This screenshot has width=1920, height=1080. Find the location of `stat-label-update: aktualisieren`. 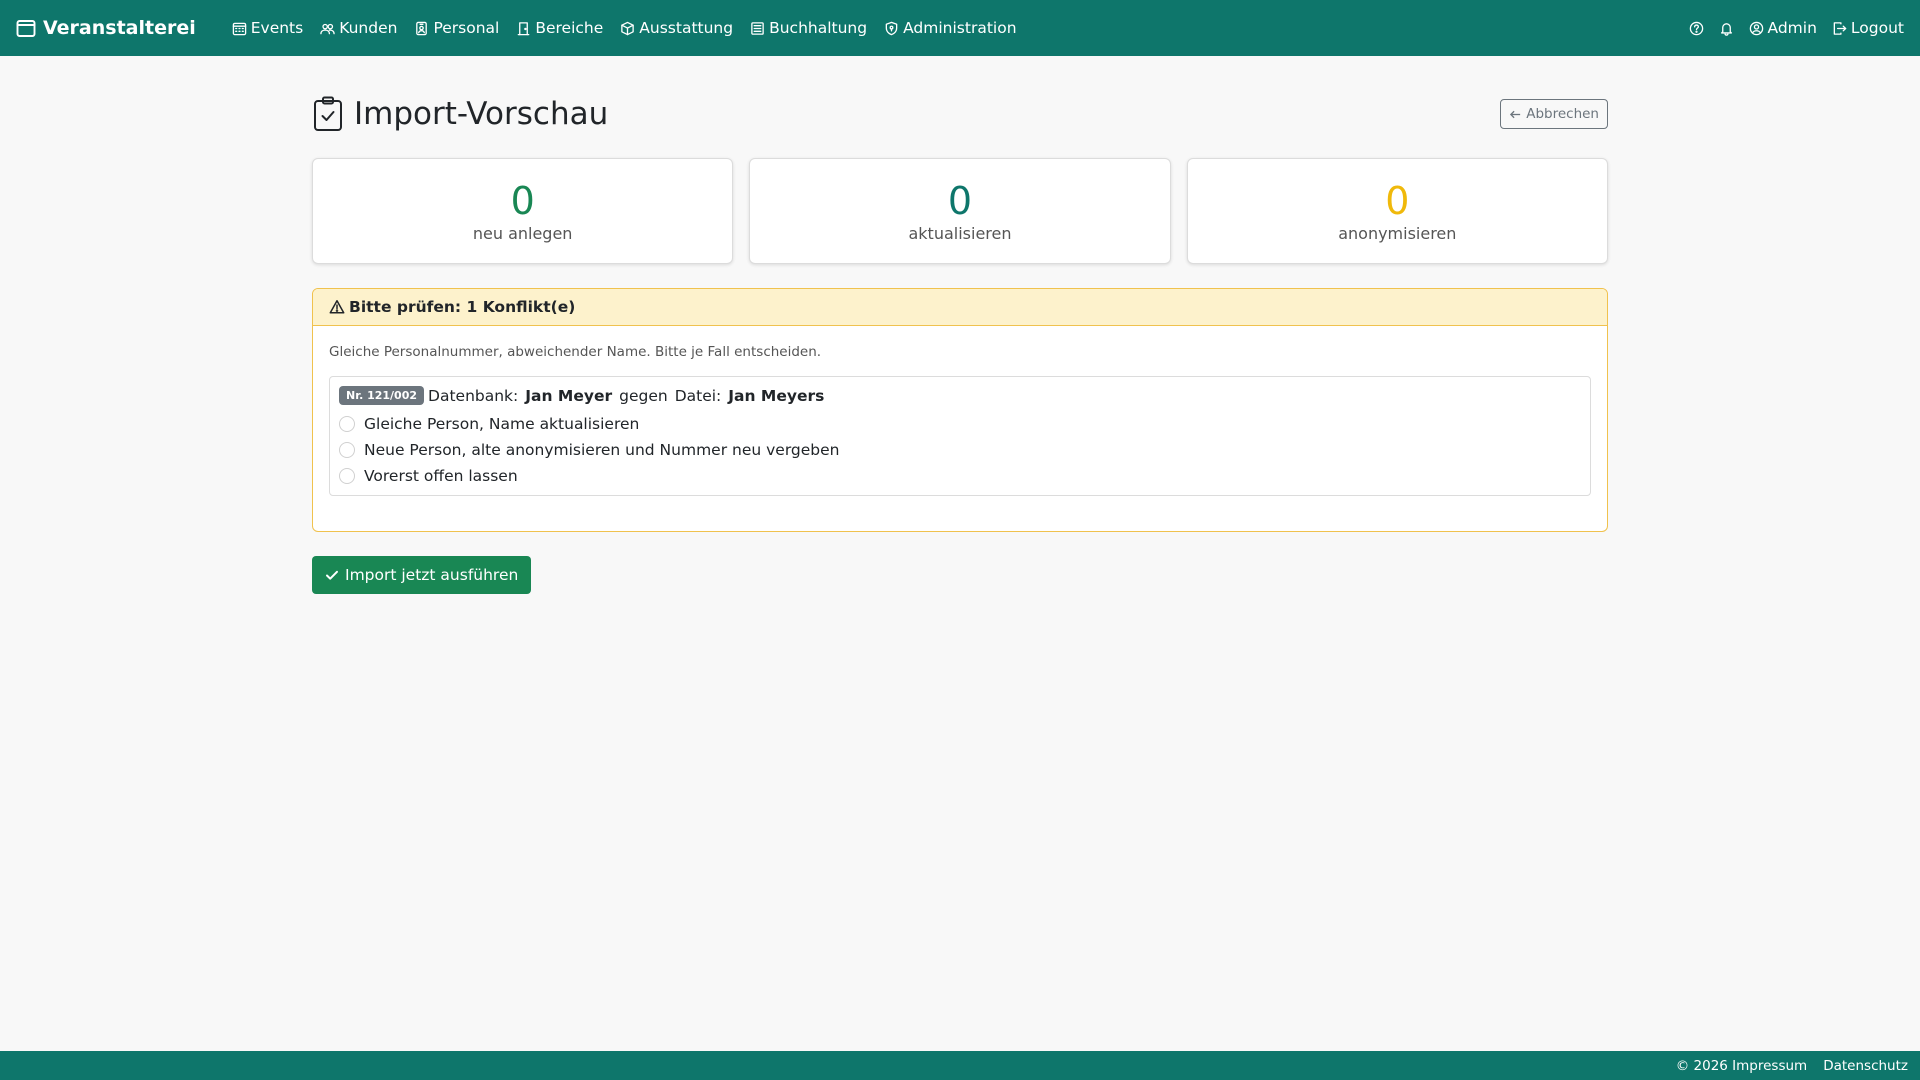

stat-label-update: aktualisieren is located at coordinates (960, 233).